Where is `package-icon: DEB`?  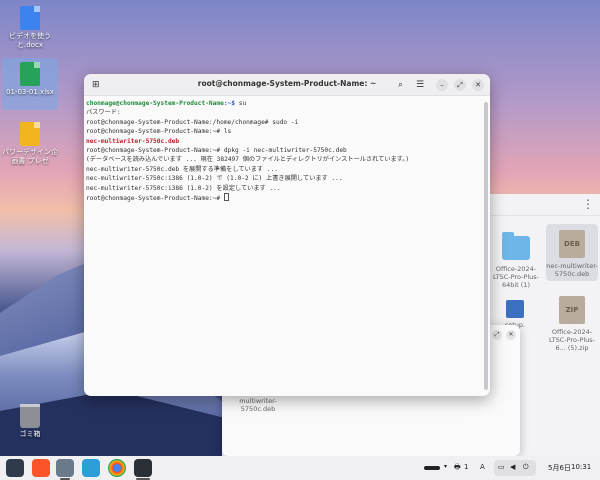 package-icon: DEB is located at coordinates (572, 244).